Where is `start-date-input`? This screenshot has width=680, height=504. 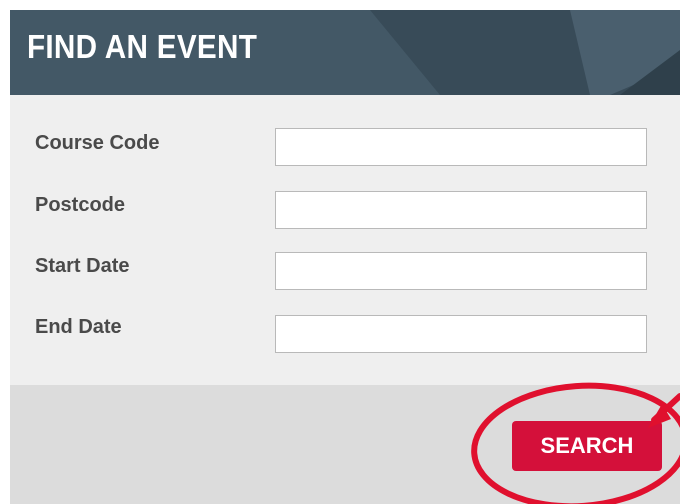
start-date-input is located at coordinates (461, 271).